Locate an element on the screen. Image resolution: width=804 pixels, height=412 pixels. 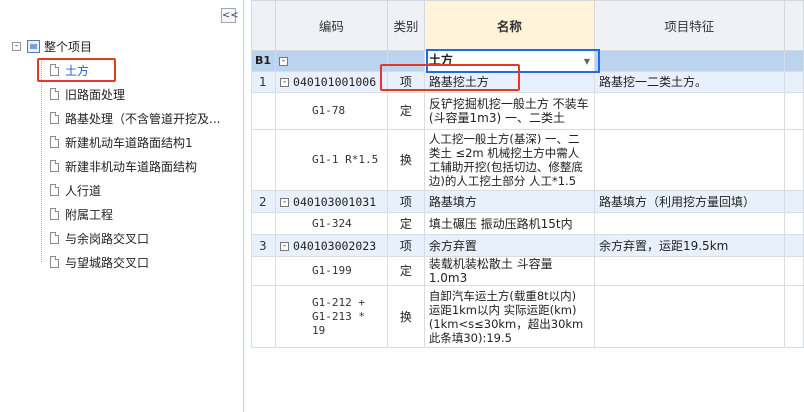
header-row: 编码 类别 名称 项目特征 is located at coordinates (527, 25).